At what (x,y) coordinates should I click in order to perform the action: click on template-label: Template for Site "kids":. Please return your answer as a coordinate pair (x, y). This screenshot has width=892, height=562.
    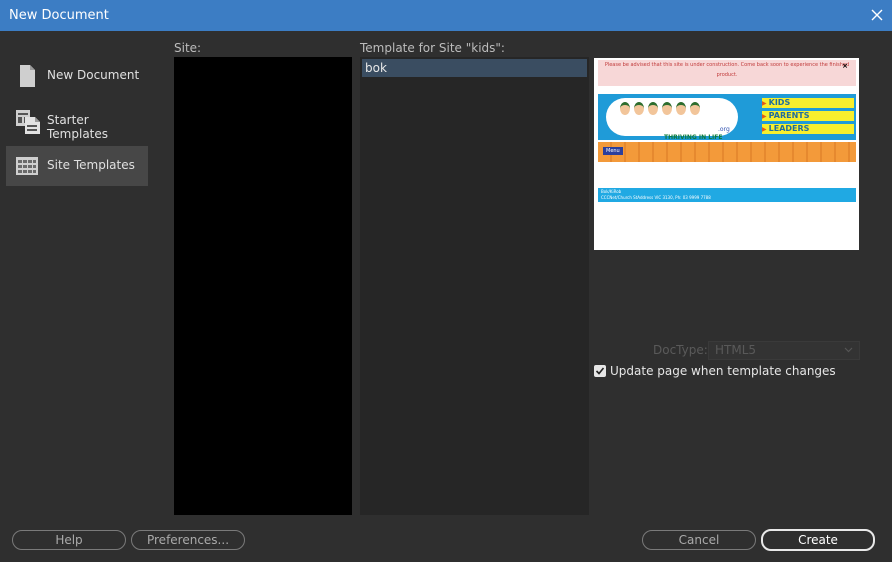
    Looking at the image, I should click on (432, 48).